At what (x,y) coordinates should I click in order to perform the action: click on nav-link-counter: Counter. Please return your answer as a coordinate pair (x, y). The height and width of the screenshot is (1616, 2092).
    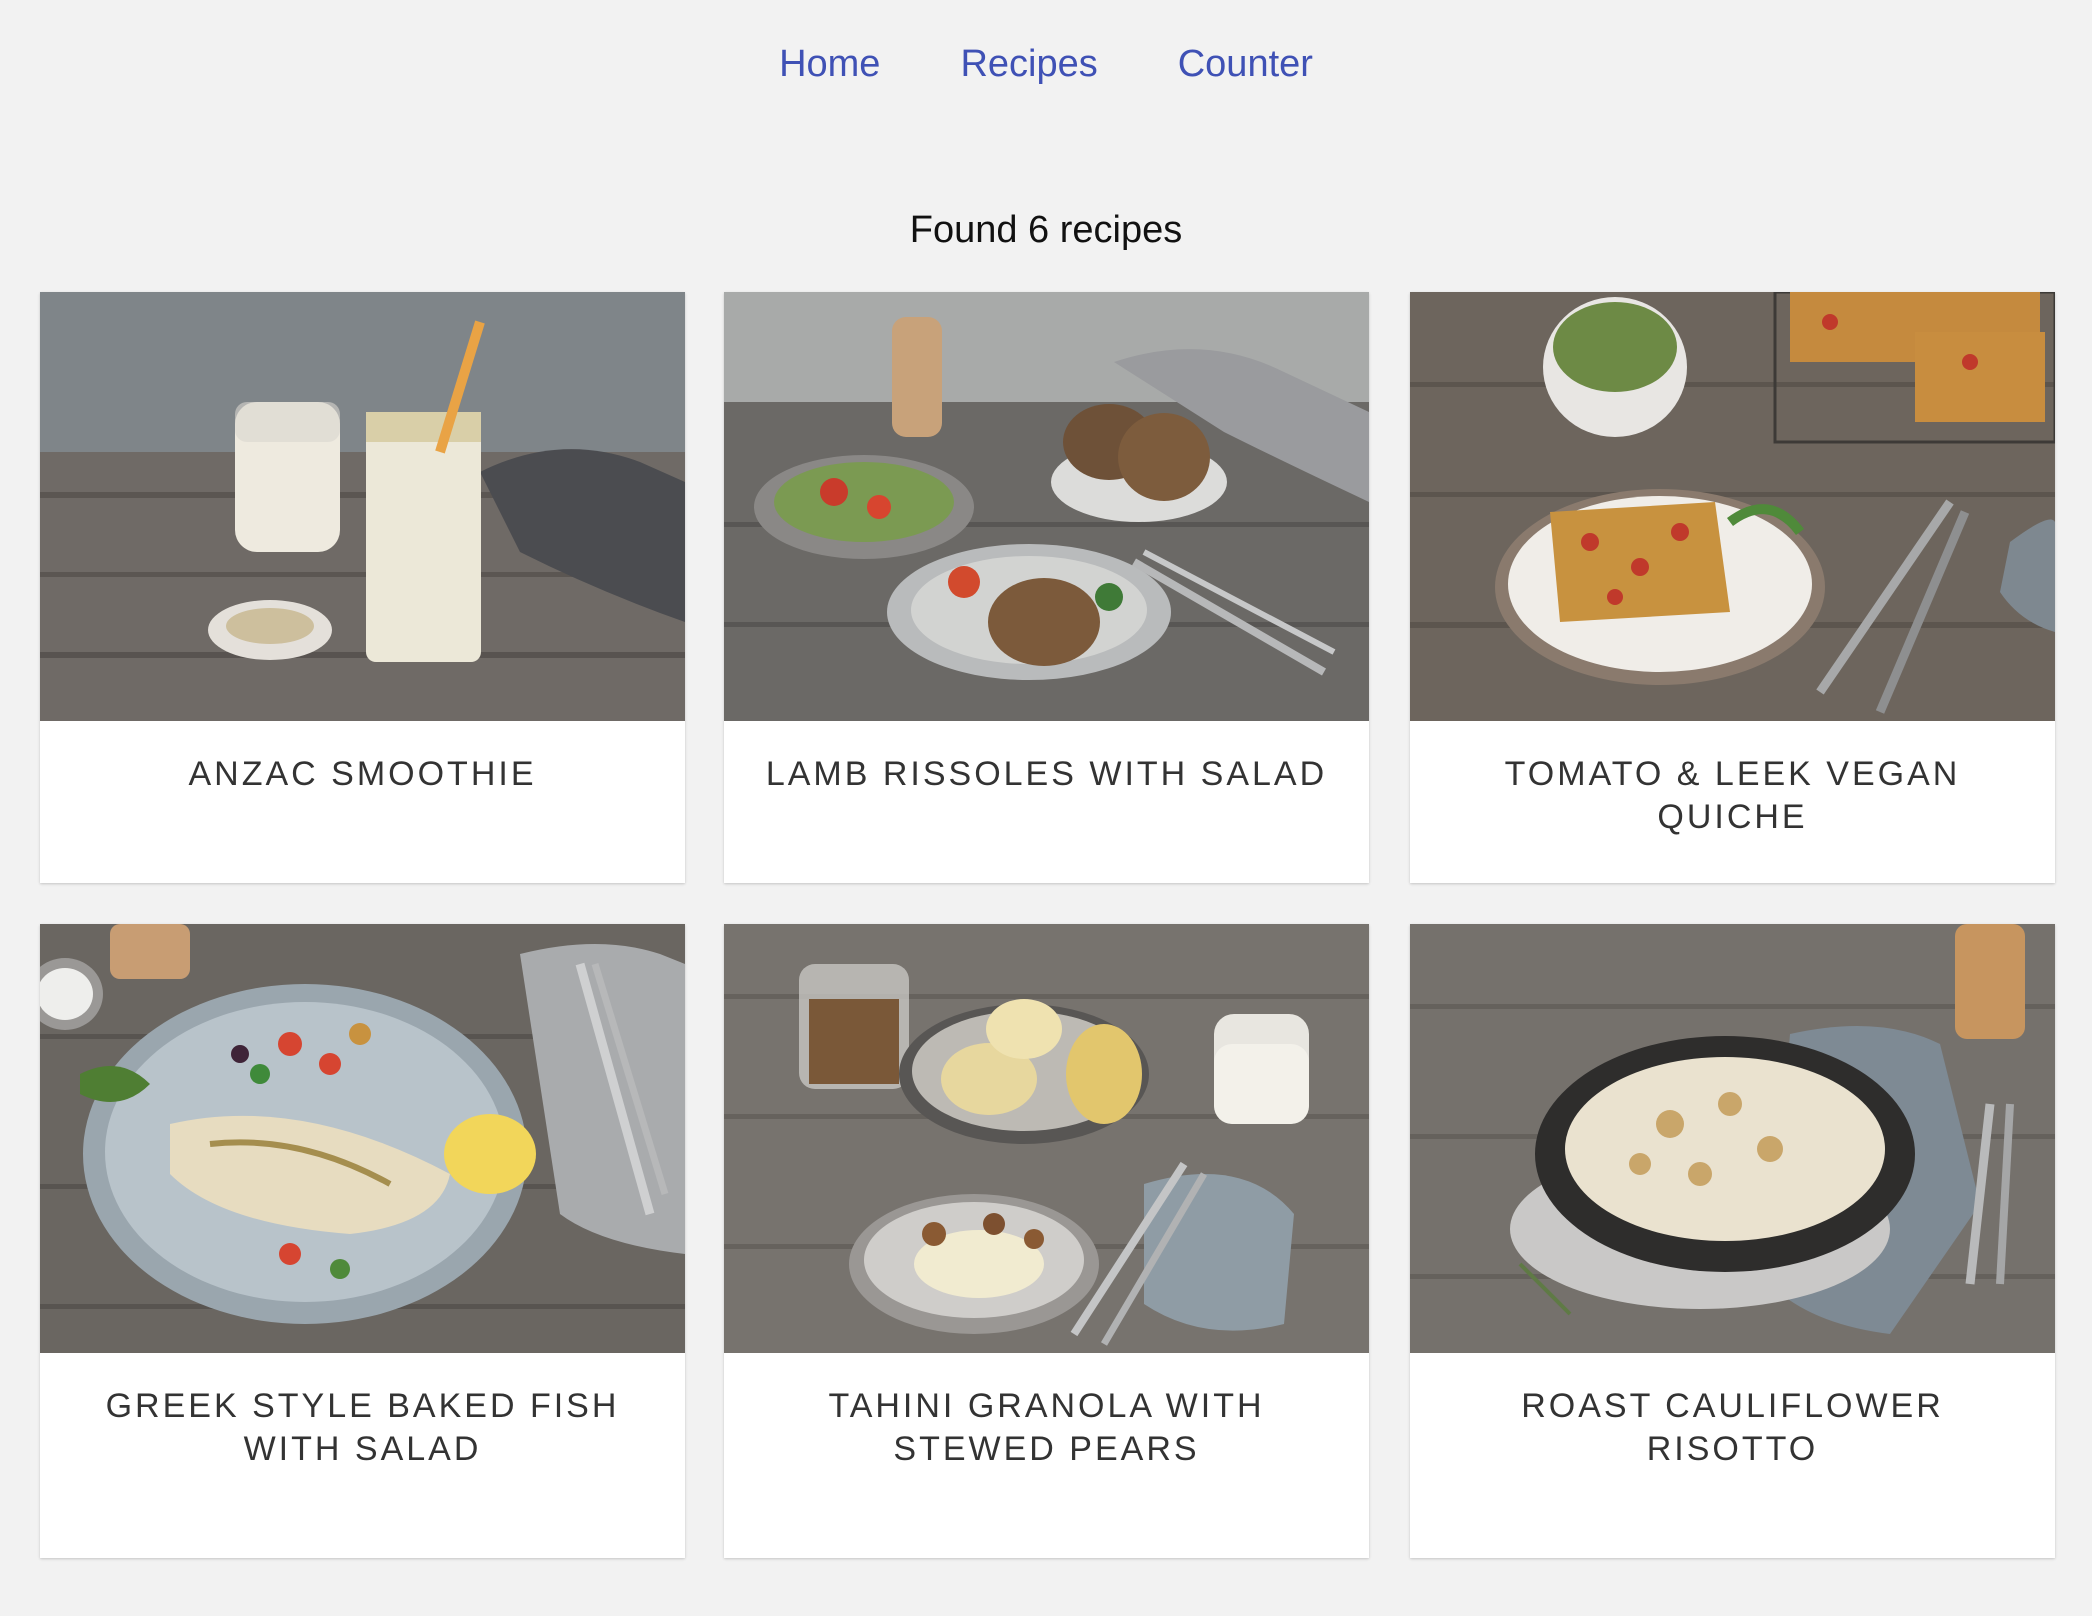
    Looking at the image, I should click on (1245, 64).